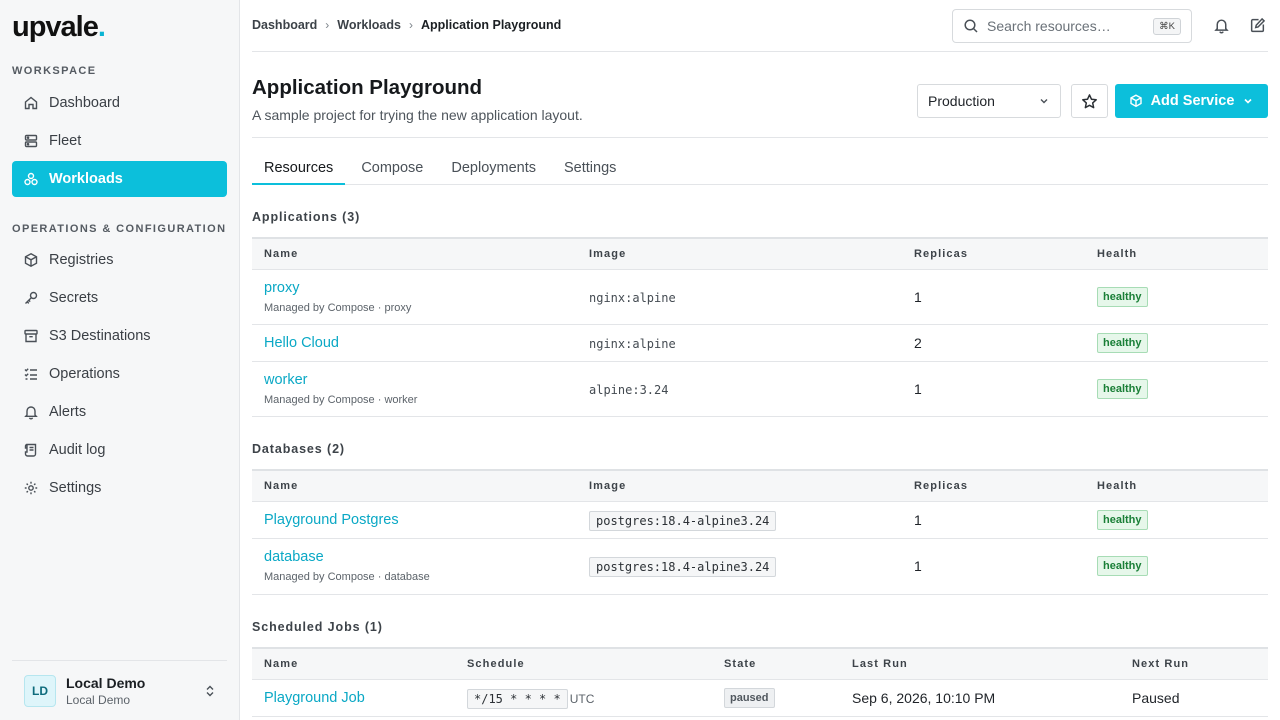 This screenshot has height=720, width=1280. What do you see at coordinates (347, 577) in the screenshot?
I see `resource-subtitle: Managed by Compose · database` at bounding box center [347, 577].